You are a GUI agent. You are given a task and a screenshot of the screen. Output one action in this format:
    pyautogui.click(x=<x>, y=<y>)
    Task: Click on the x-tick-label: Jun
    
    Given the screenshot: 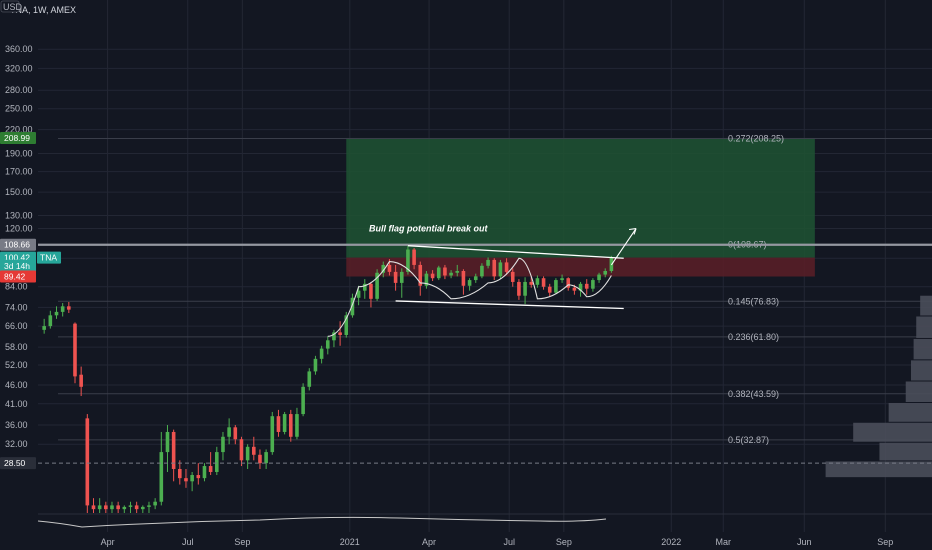 What is the action you would take?
    pyautogui.click(x=804, y=542)
    